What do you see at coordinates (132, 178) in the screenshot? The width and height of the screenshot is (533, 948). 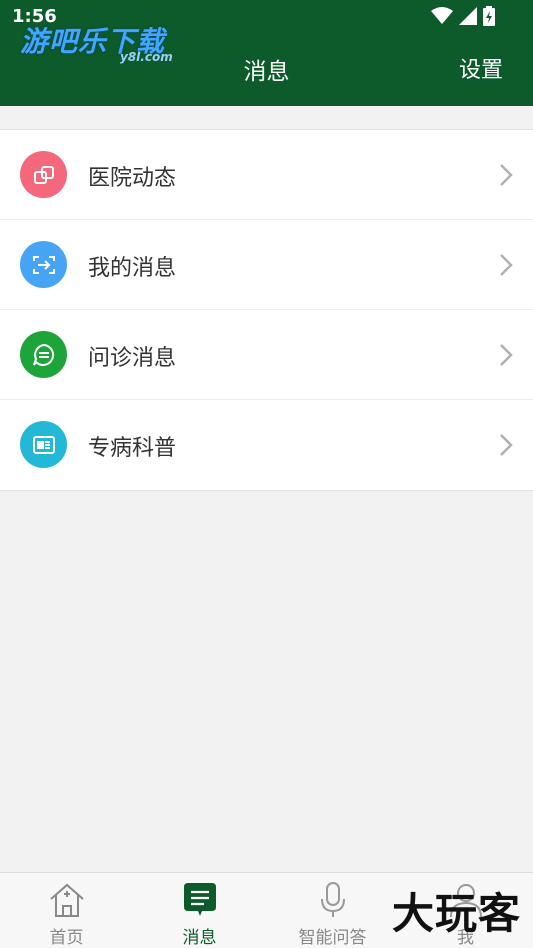 I see `list-item-label: 医院动态` at bounding box center [132, 178].